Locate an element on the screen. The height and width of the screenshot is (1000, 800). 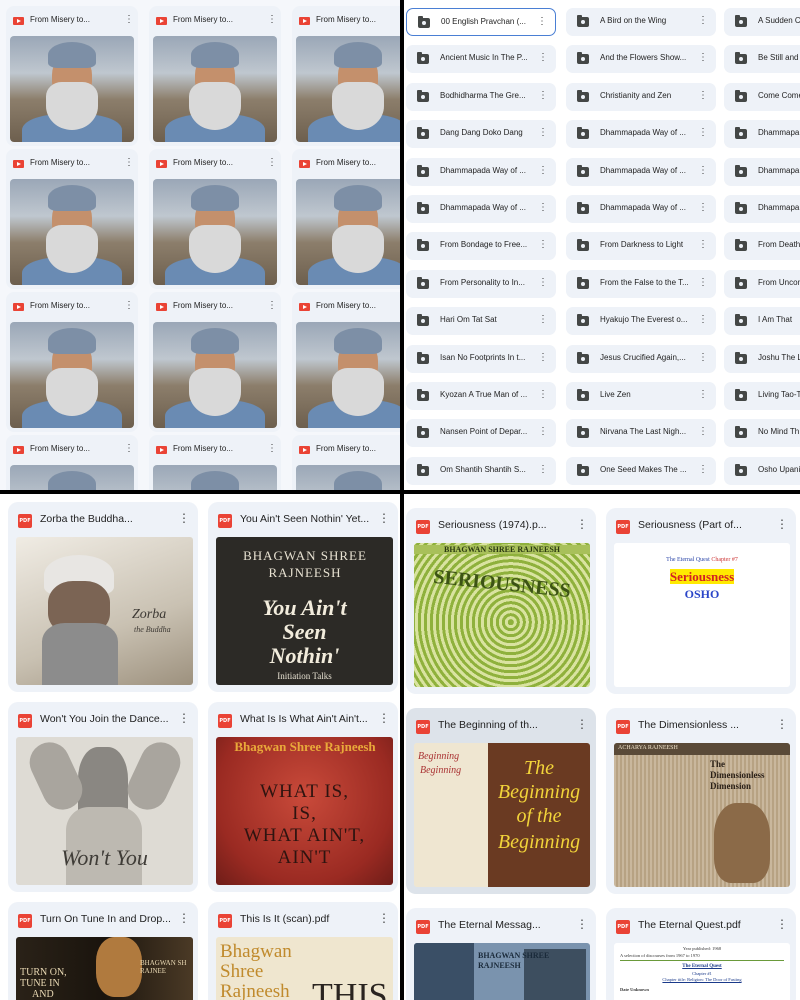
folder-item: Om Shantih Shantih S... ⋮ is located at coordinates (481, 470).